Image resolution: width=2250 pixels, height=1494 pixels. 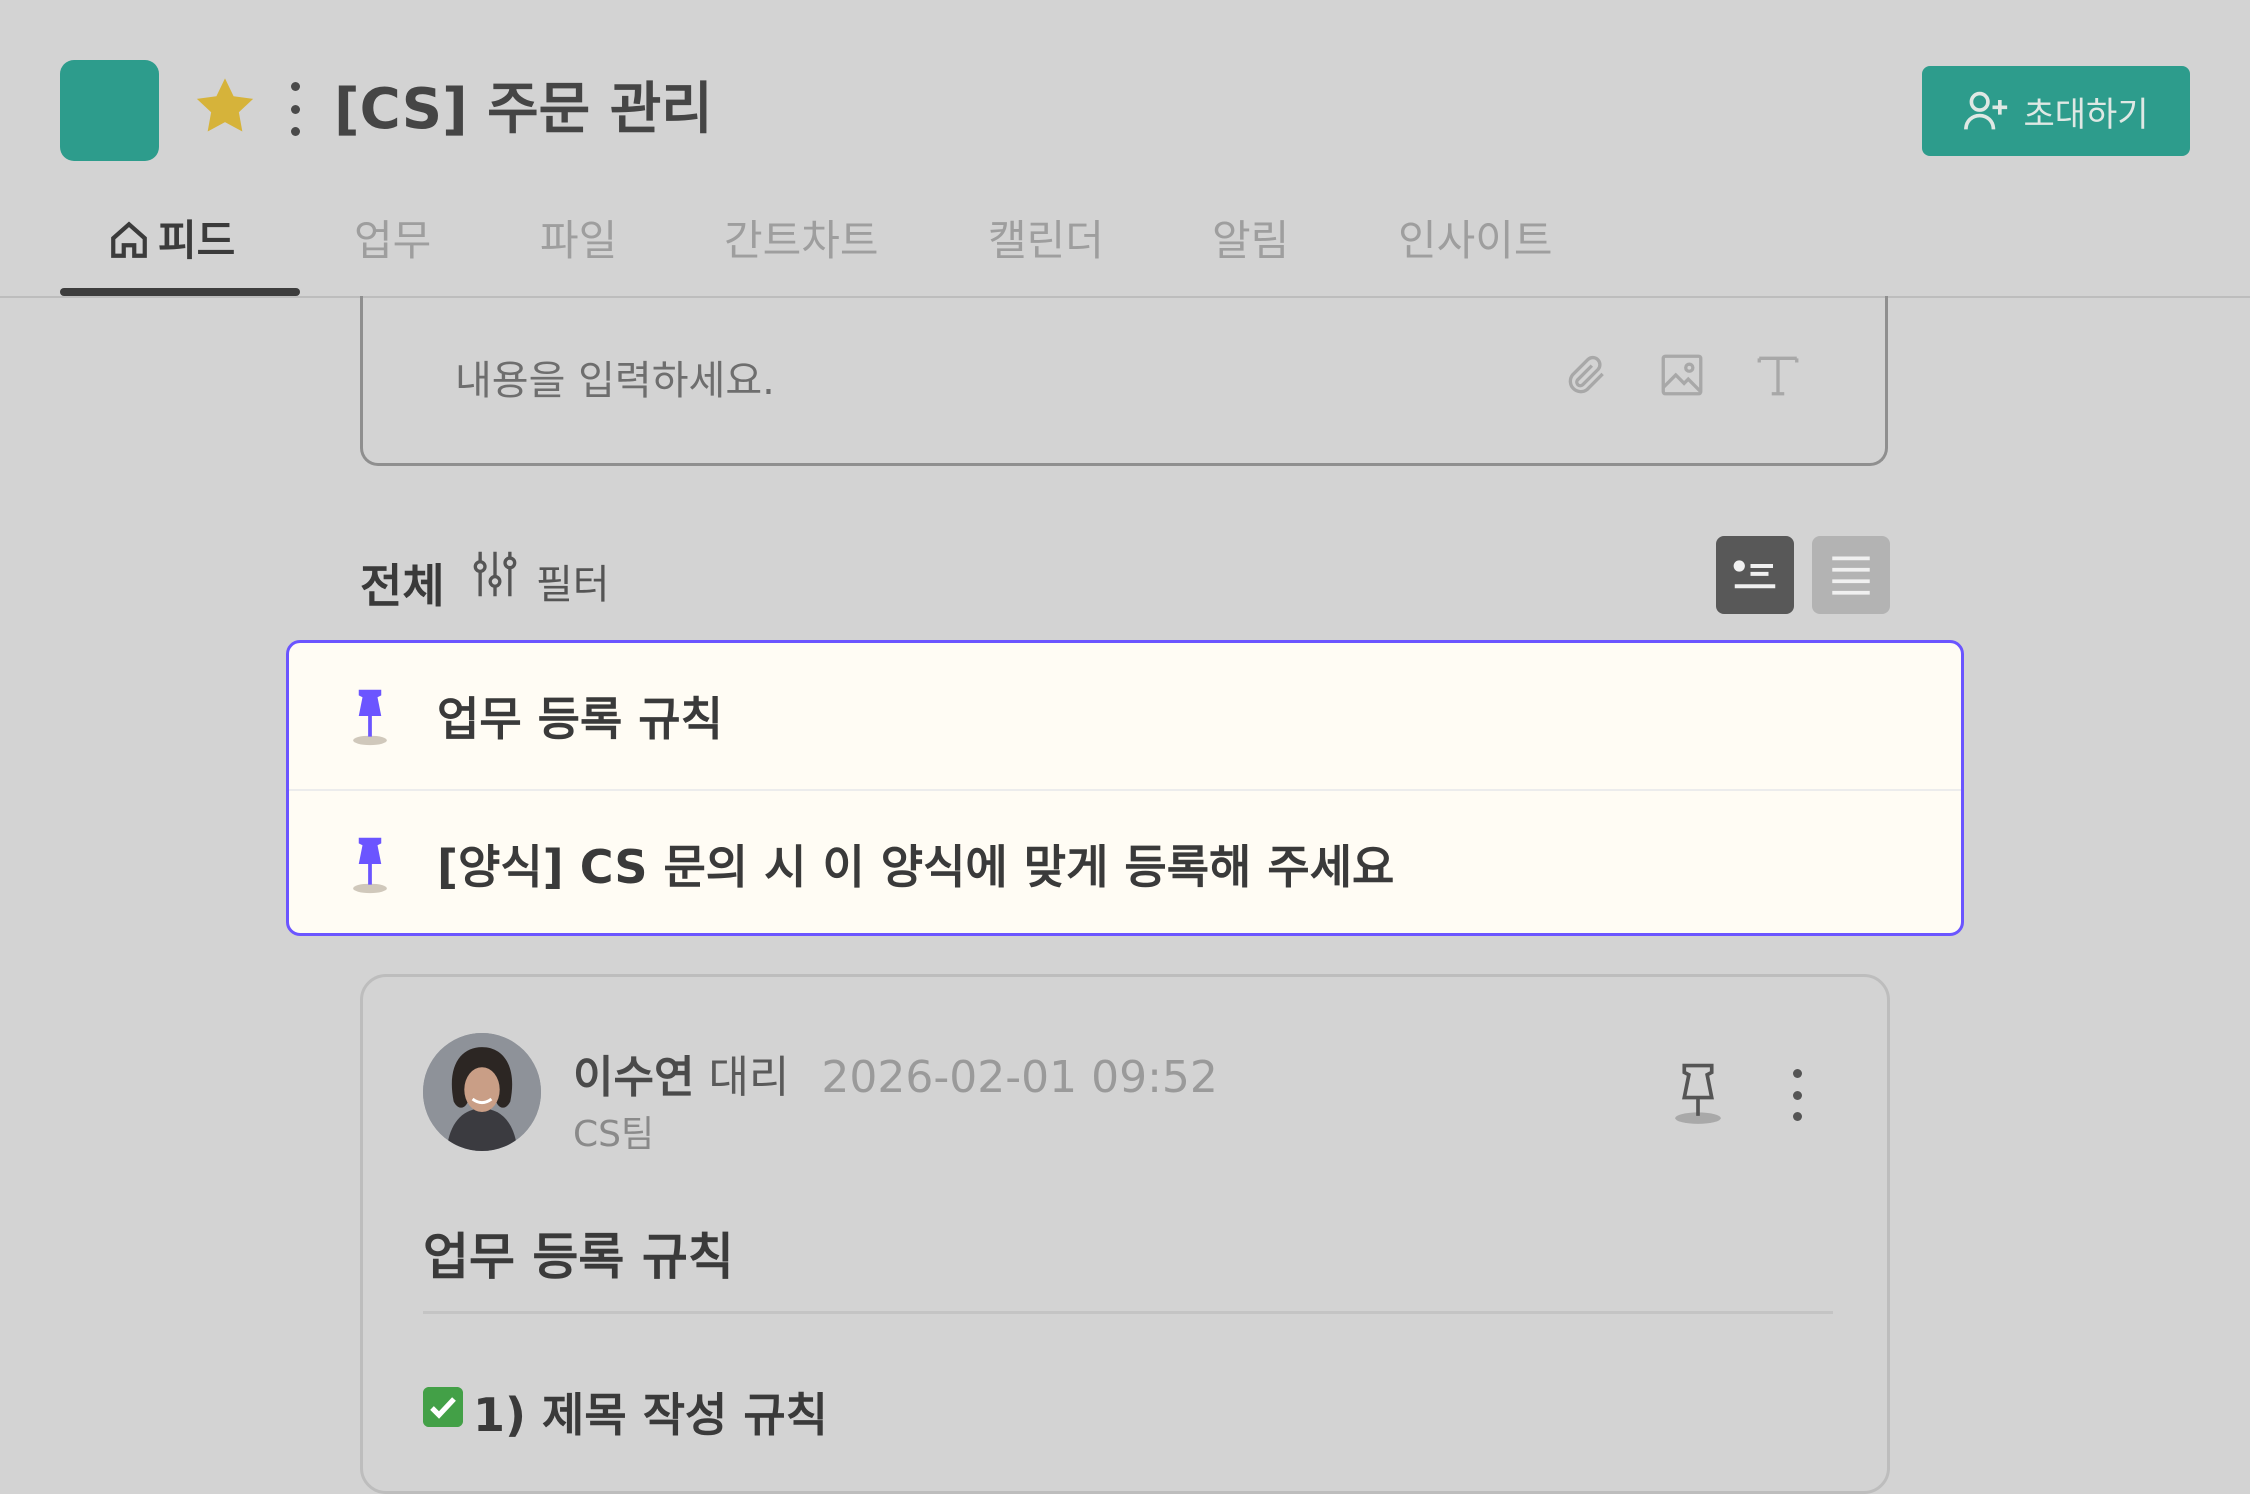 I want to click on card-view-icon, so click(x=1754, y=574).